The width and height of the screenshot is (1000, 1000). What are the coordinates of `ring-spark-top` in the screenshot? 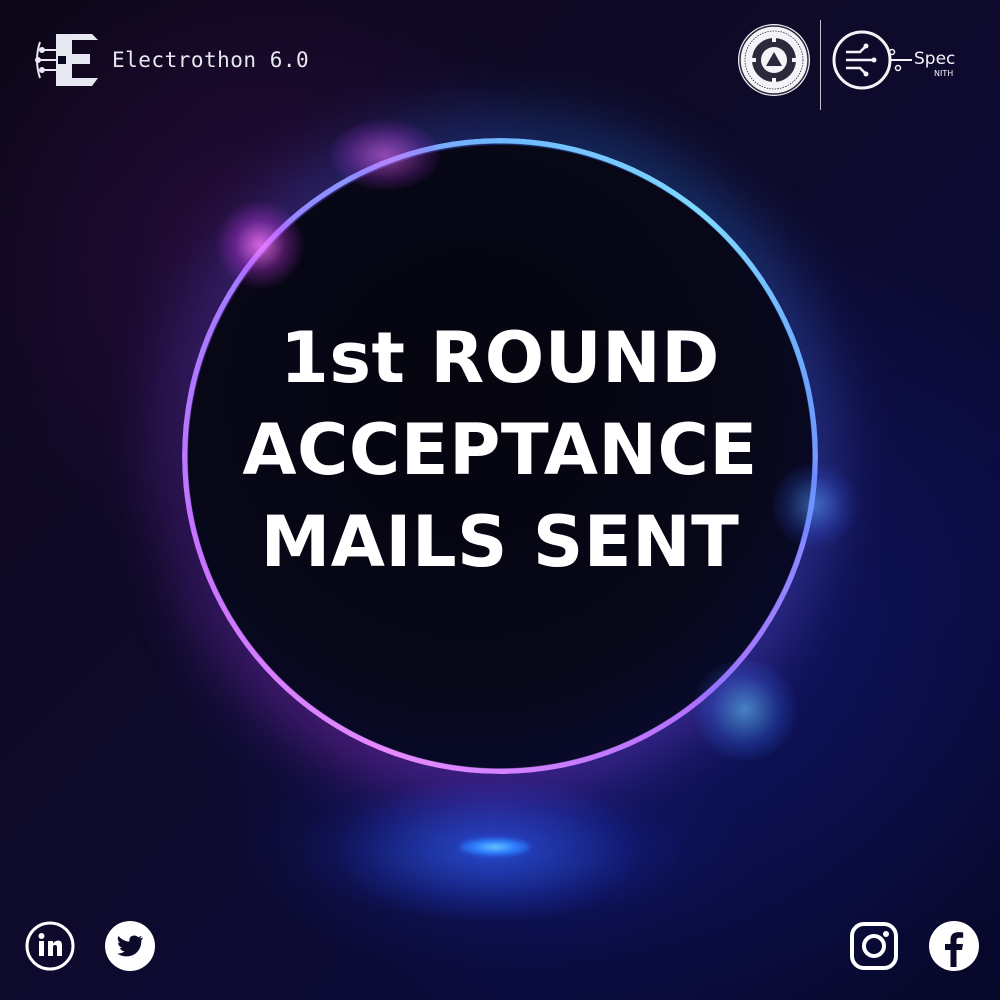 It's located at (385, 155).